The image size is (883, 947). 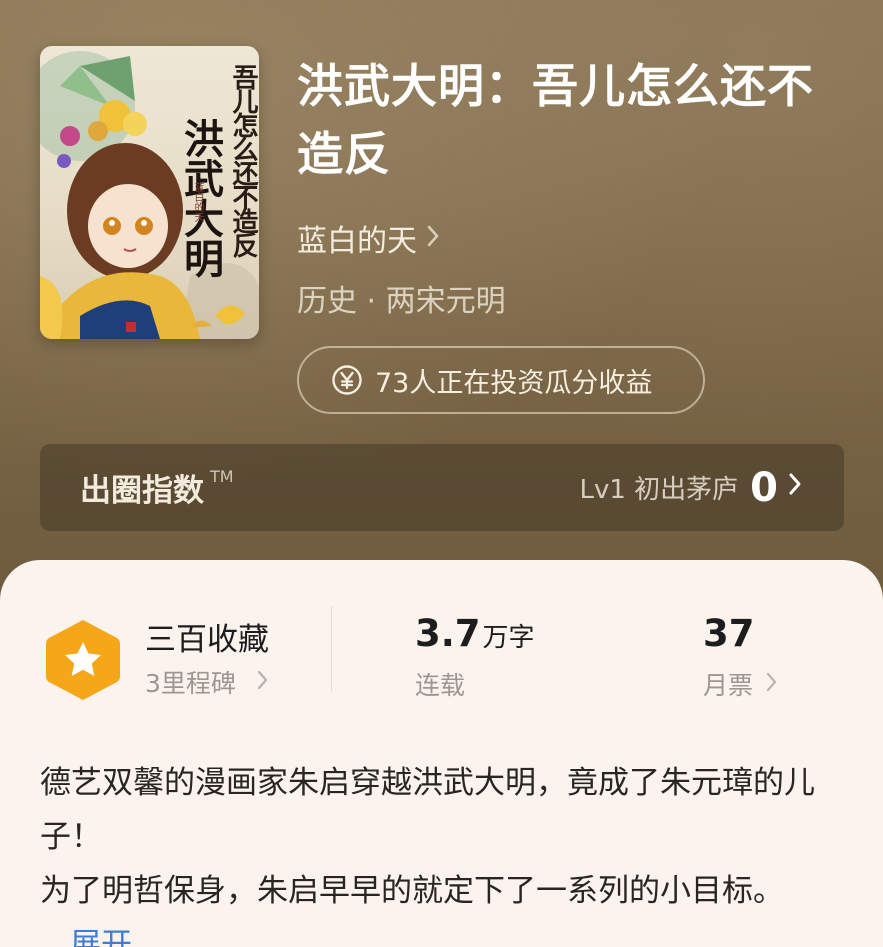 I want to click on index-label-group: 出圈指数 TM, so click(x=157, y=487).